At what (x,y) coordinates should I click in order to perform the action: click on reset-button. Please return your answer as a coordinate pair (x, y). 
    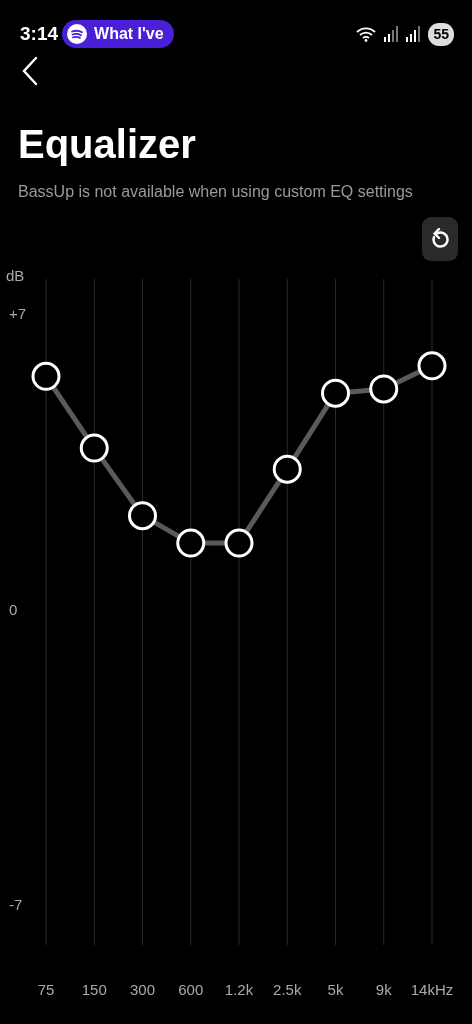
    Looking at the image, I should click on (440, 239).